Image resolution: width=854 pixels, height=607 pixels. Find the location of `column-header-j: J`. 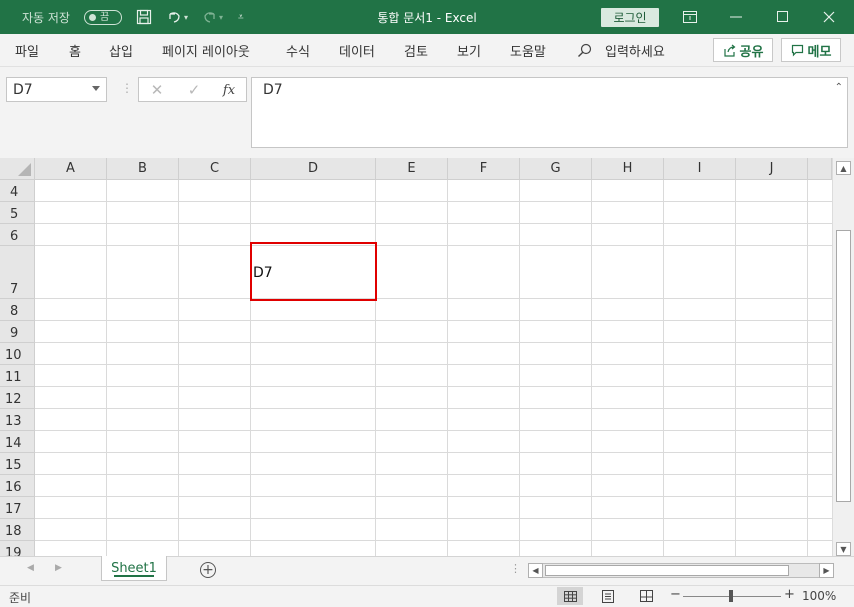

column-header-j: J is located at coordinates (772, 169).